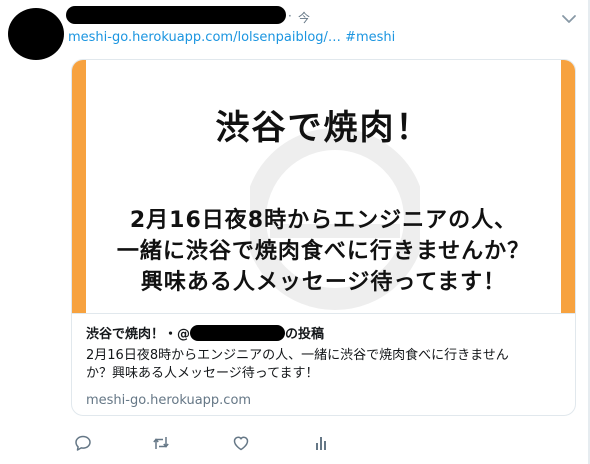 The image size is (590, 464). Describe the element at coordinates (169, 400) in the screenshot. I see `card-domain: meshi-go.herokuapp.com` at that location.